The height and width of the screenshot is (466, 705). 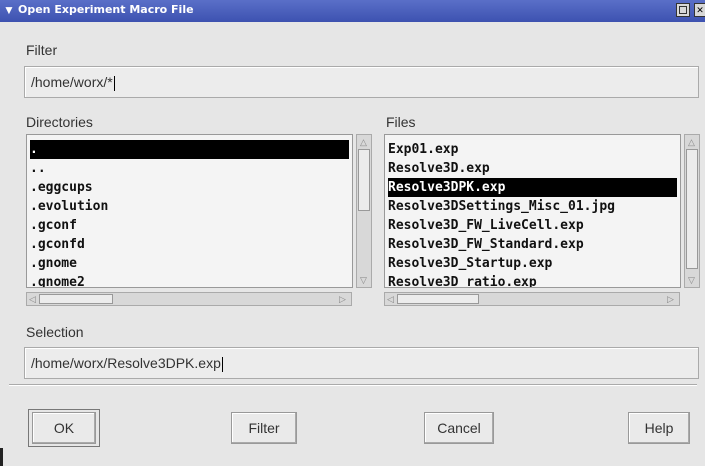 I want to click on directories-vertical-scrollbar: △ ▽, so click(x=364, y=211).